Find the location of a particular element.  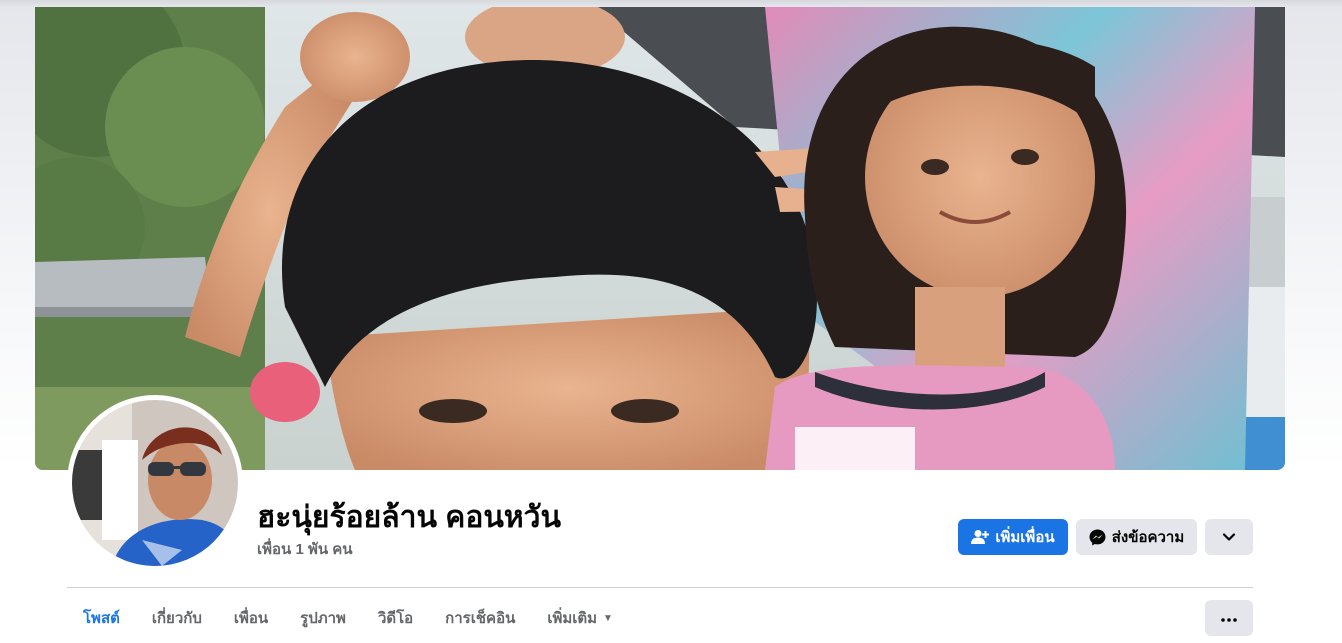

tab-label: เกี่ยวกับ is located at coordinates (176, 618).